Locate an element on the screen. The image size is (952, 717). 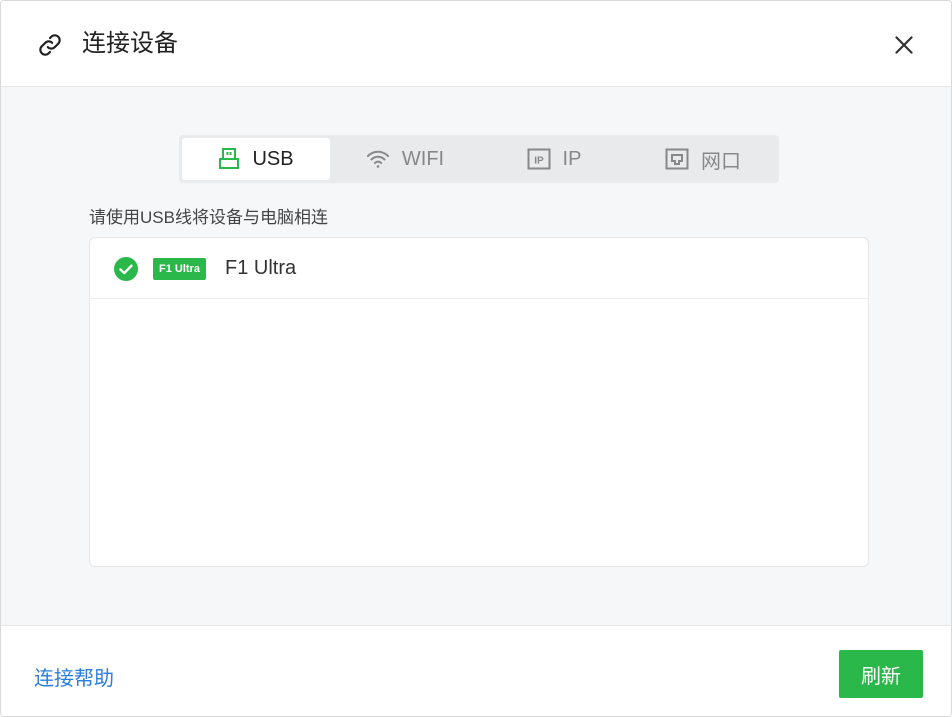
tab-ip: IP IP is located at coordinates (554, 159).